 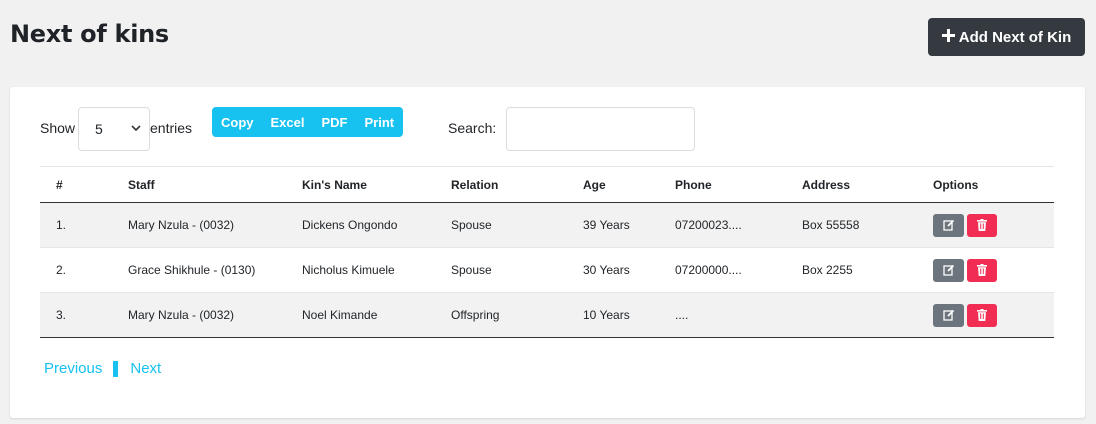 What do you see at coordinates (348, 270) in the screenshot?
I see `cell-kins-name: Nicholus Kimuele` at bounding box center [348, 270].